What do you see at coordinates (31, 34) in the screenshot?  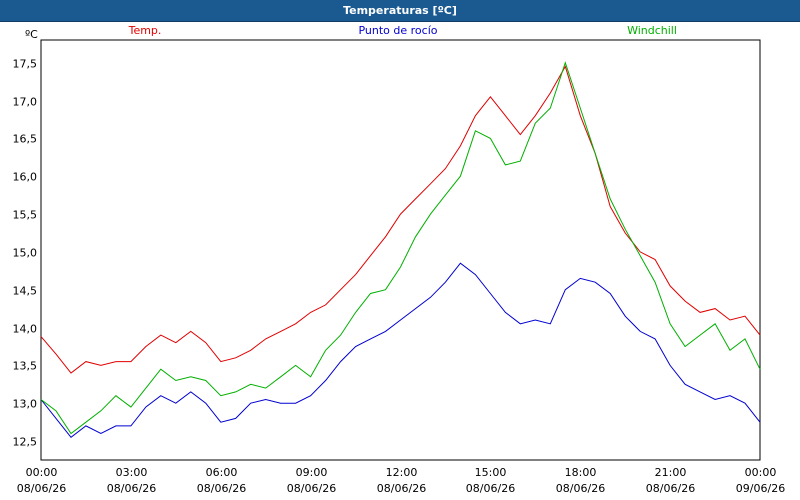 I see `y-axis-unit: ºC` at bounding box center [31, 34].